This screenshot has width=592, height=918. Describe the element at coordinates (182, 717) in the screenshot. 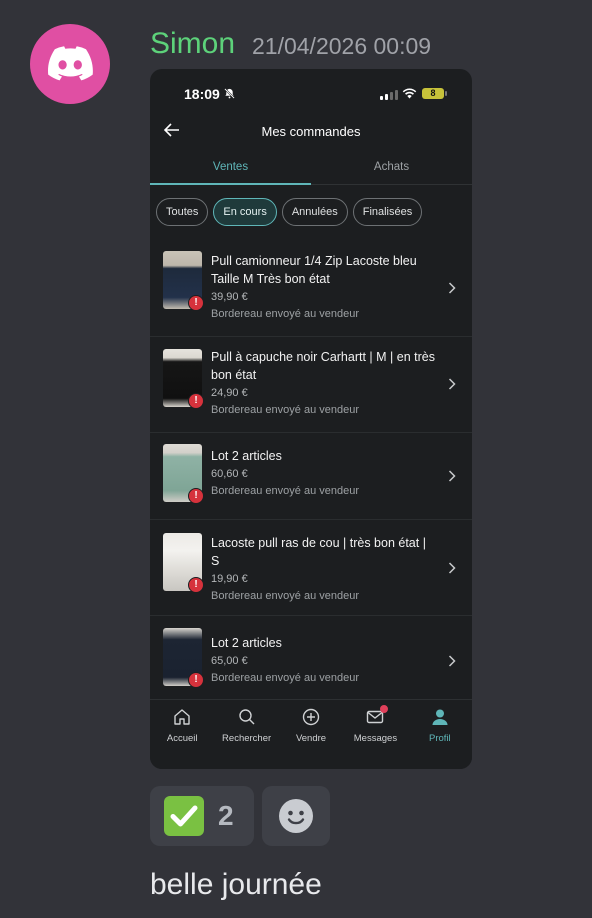

I see `home-icon` at that location.